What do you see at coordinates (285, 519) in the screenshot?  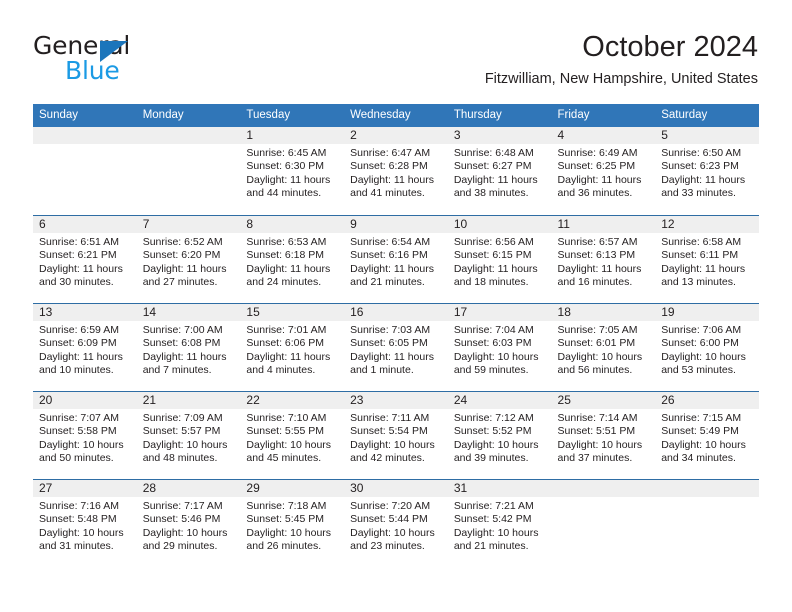 I see `sunset-text: Sunset: 5:45 PM` at bounding box center [285, 519].